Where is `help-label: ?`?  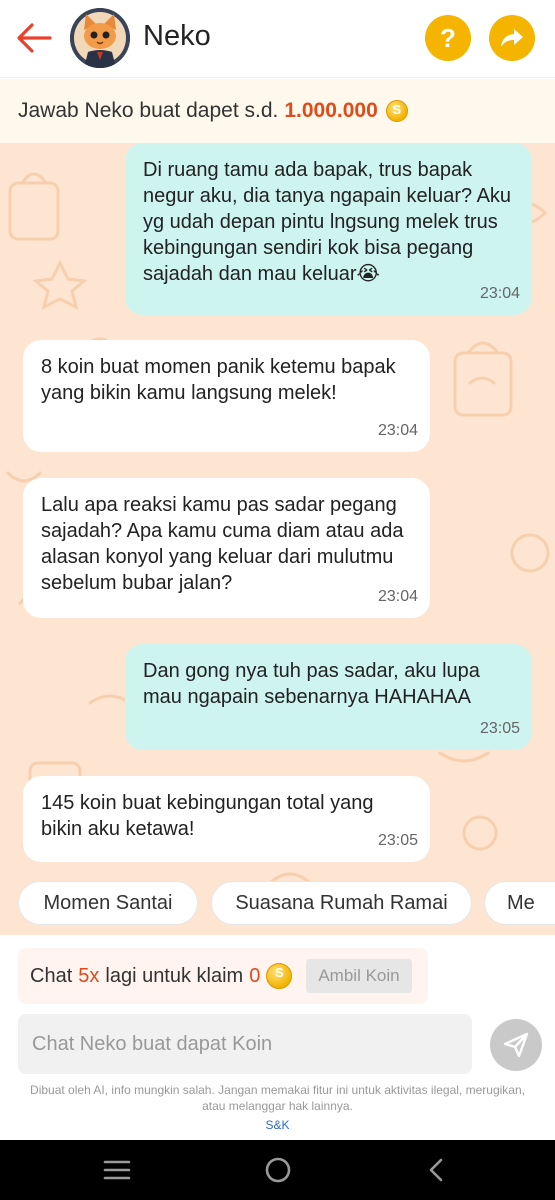 help-label: ? is located at coordinates (448, 37).